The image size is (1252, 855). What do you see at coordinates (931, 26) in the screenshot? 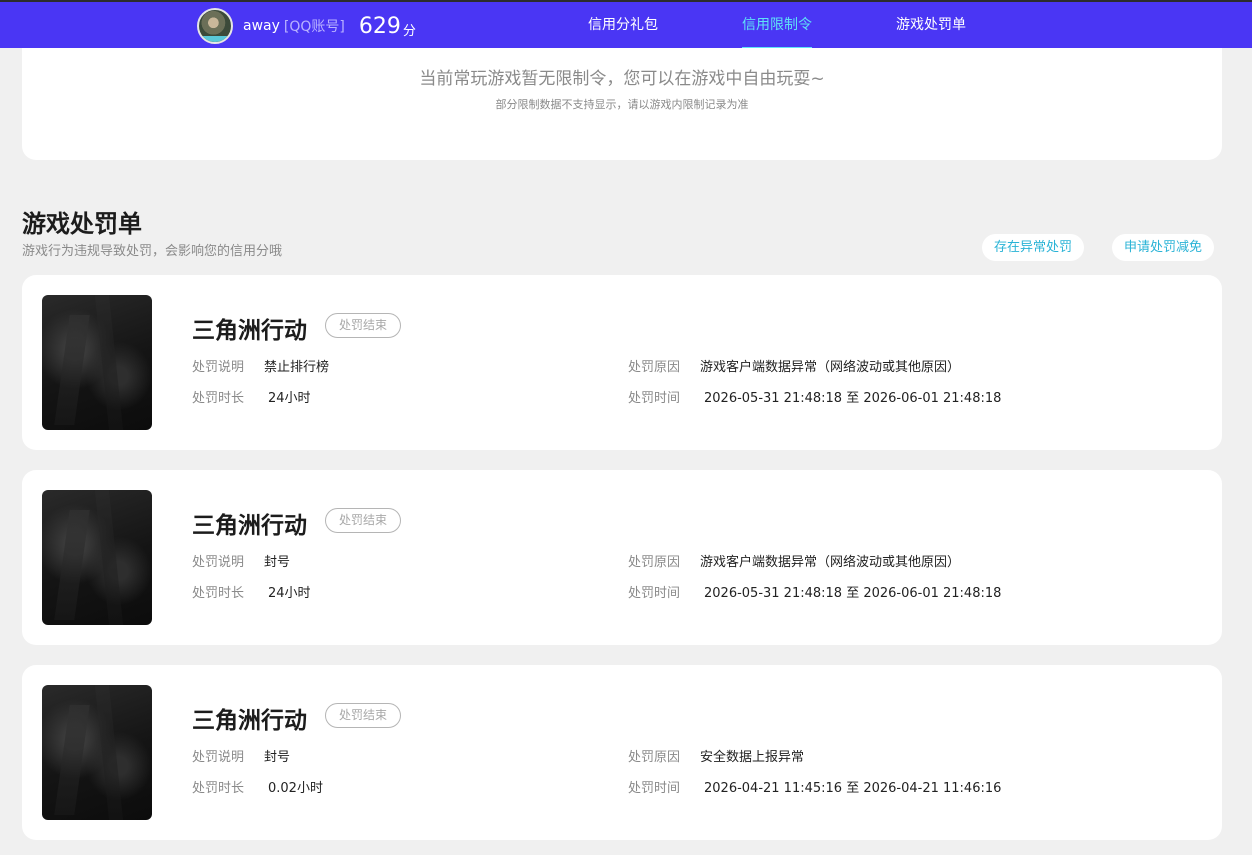
I see `tab-game-penalty: 游戏处罚单` at bounding box center [931, 26].